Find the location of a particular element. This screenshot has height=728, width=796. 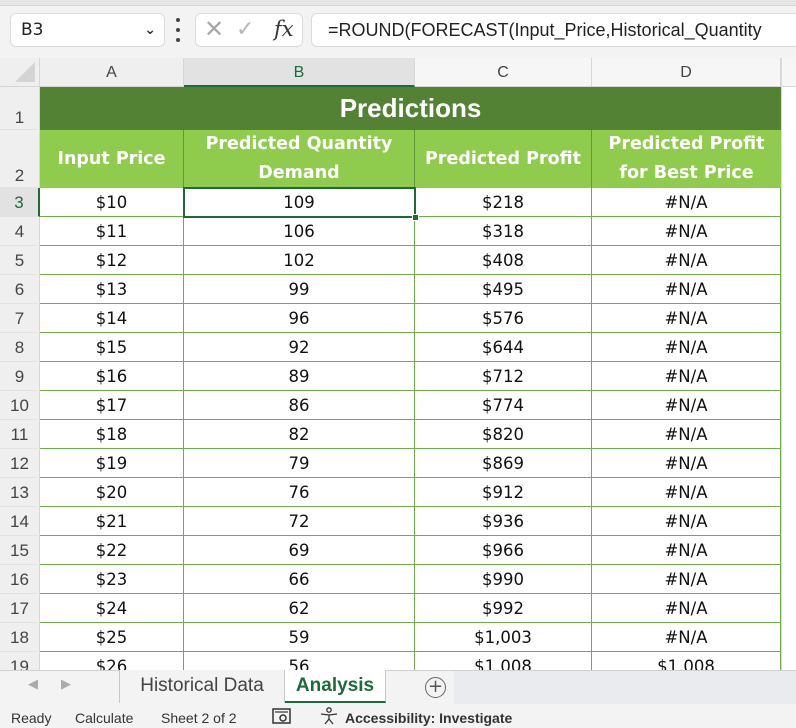

row-header-9: 9 is located at coordinates (20, 376).